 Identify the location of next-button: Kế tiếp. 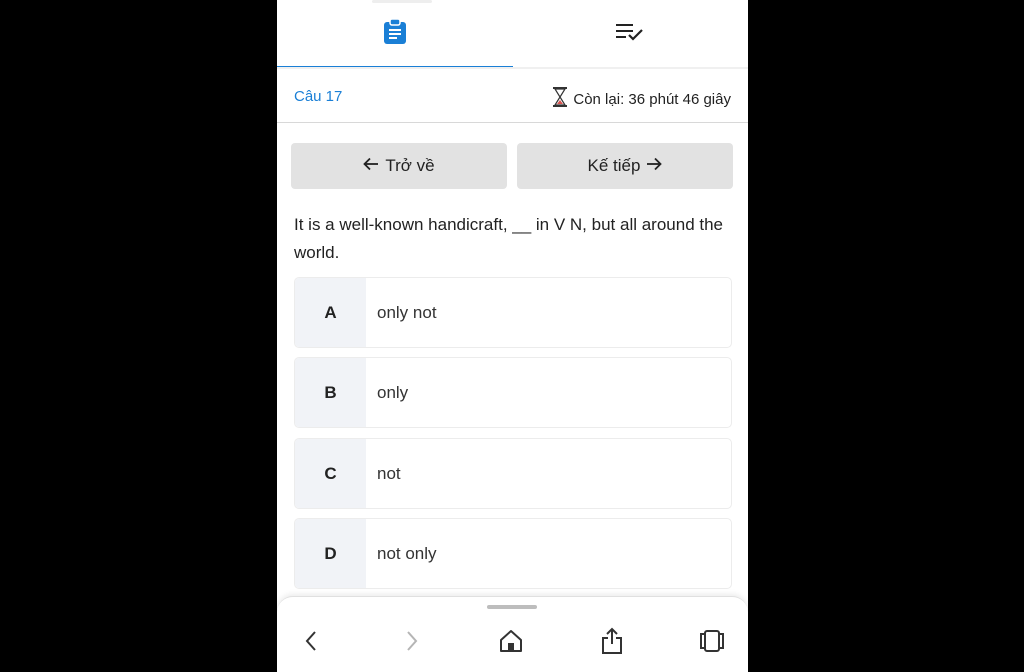
(625, 166).